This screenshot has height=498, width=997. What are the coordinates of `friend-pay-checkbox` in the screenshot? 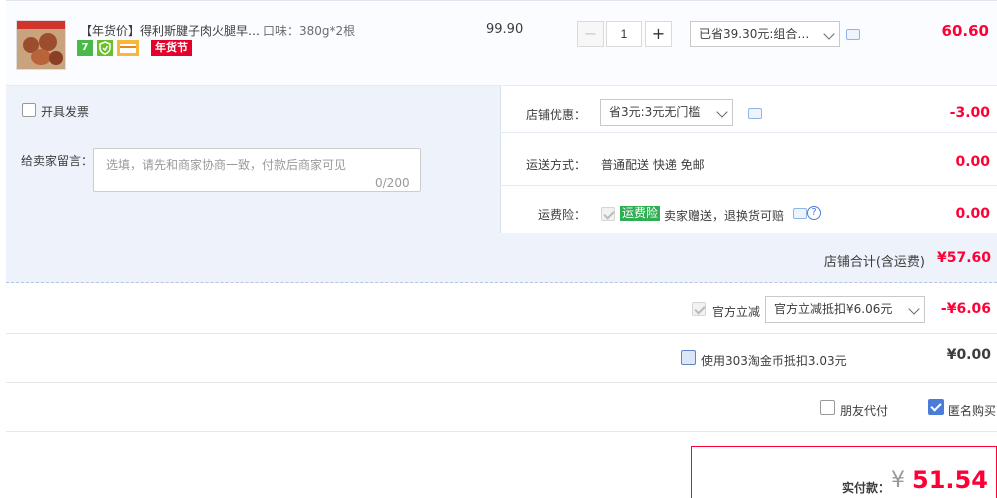 It's located at (827, 407).